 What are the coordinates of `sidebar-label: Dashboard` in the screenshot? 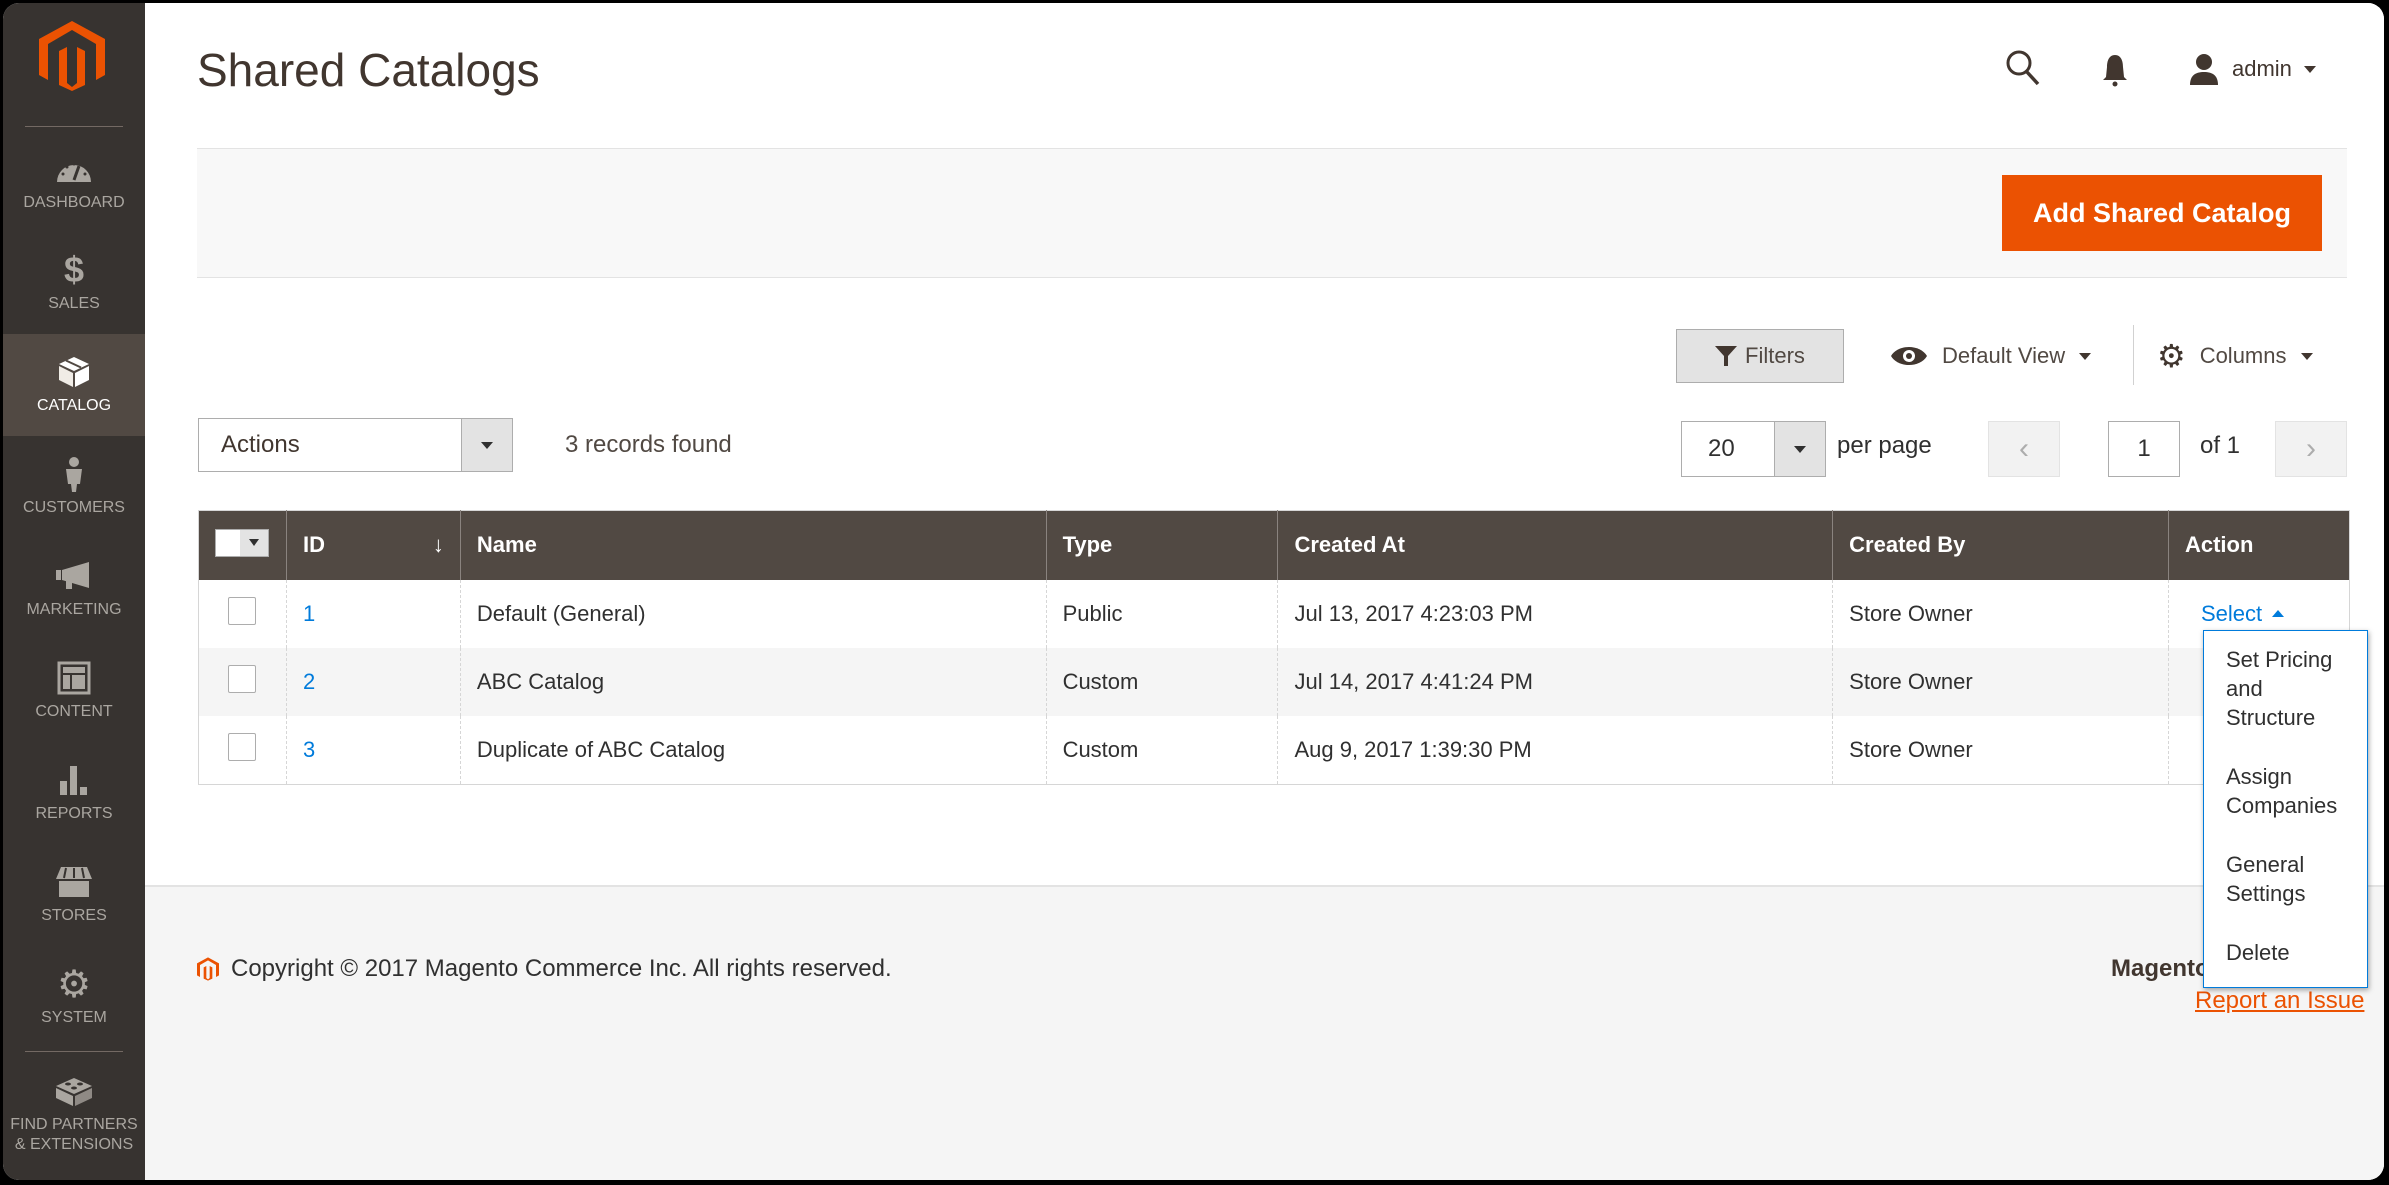 It's located at (74, 202).